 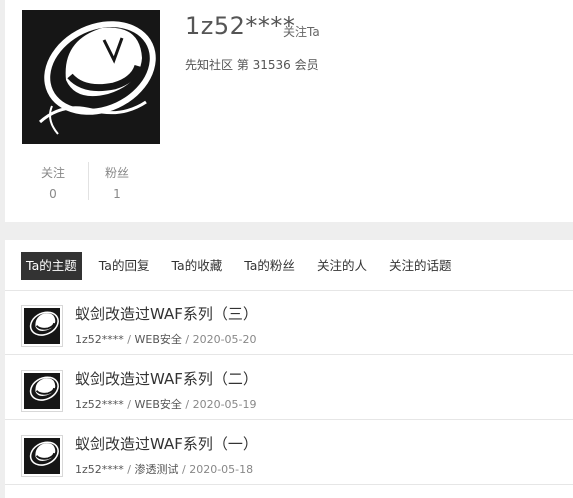 I want to click on topic-date: 2020-05-19, so click(x=224, y=404).